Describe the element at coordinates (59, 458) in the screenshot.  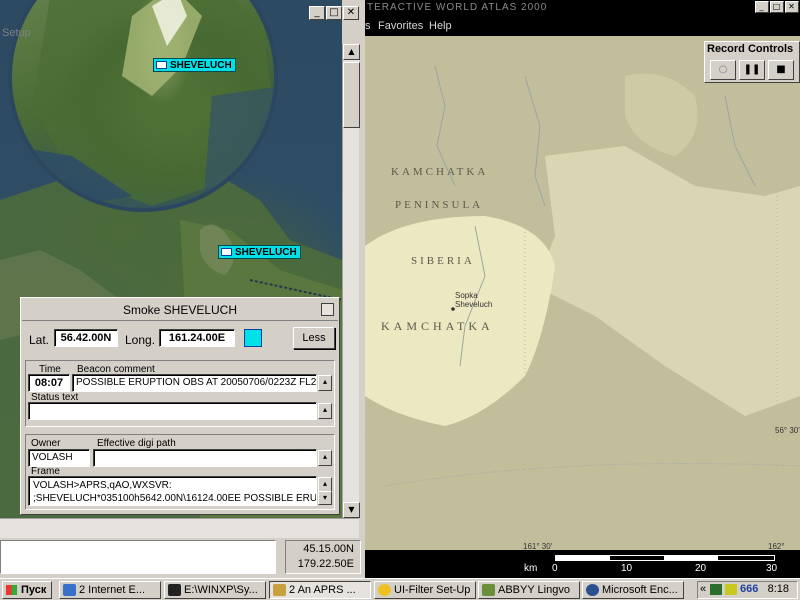
I see `owner-field: VOLASH` at that location.